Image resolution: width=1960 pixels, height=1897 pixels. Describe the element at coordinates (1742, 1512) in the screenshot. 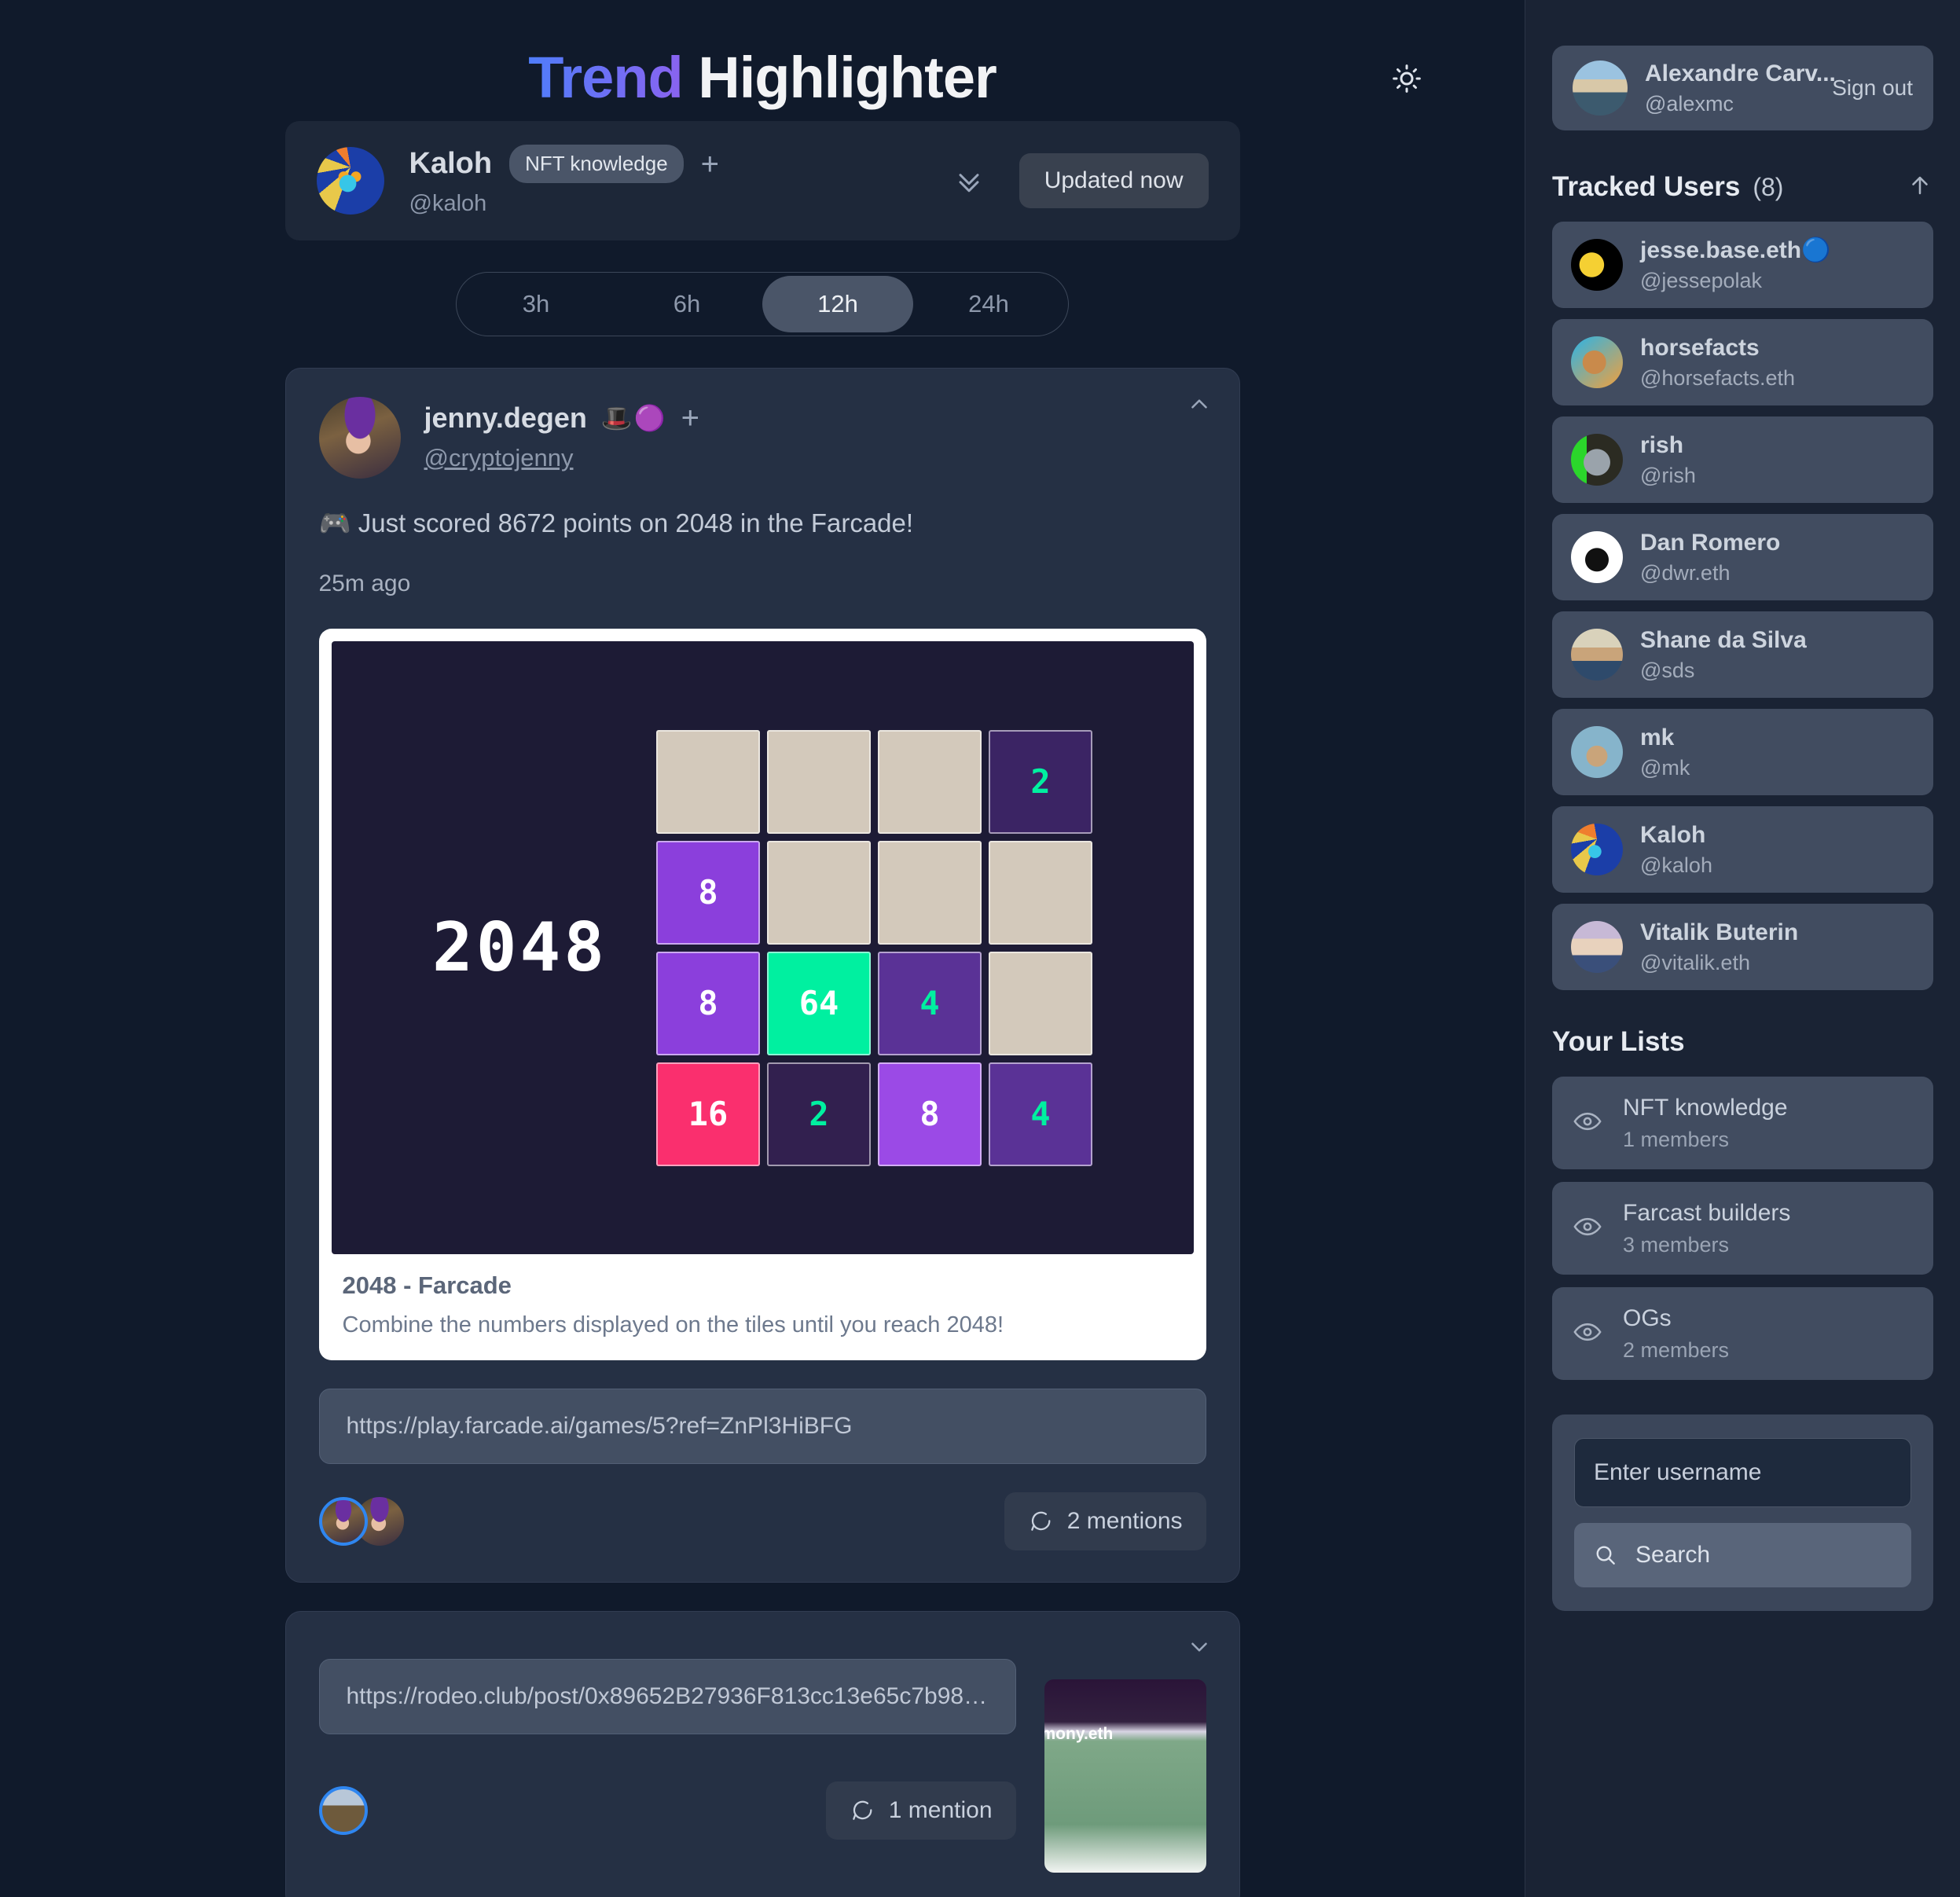

I see `add-user-box: Search` at that location.